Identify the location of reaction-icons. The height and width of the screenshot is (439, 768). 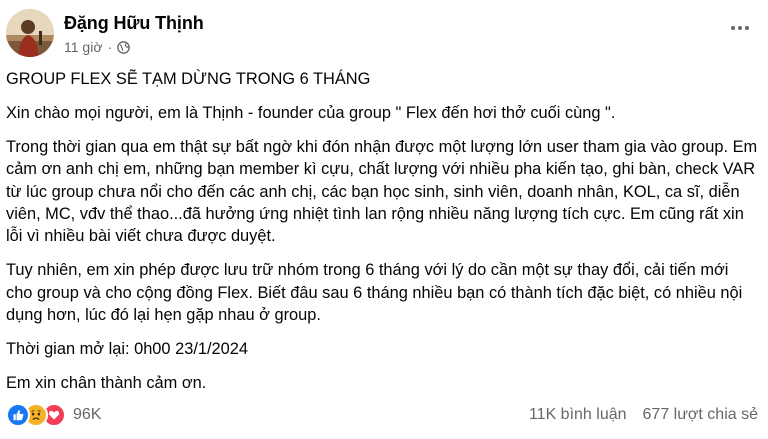
(36, 415).